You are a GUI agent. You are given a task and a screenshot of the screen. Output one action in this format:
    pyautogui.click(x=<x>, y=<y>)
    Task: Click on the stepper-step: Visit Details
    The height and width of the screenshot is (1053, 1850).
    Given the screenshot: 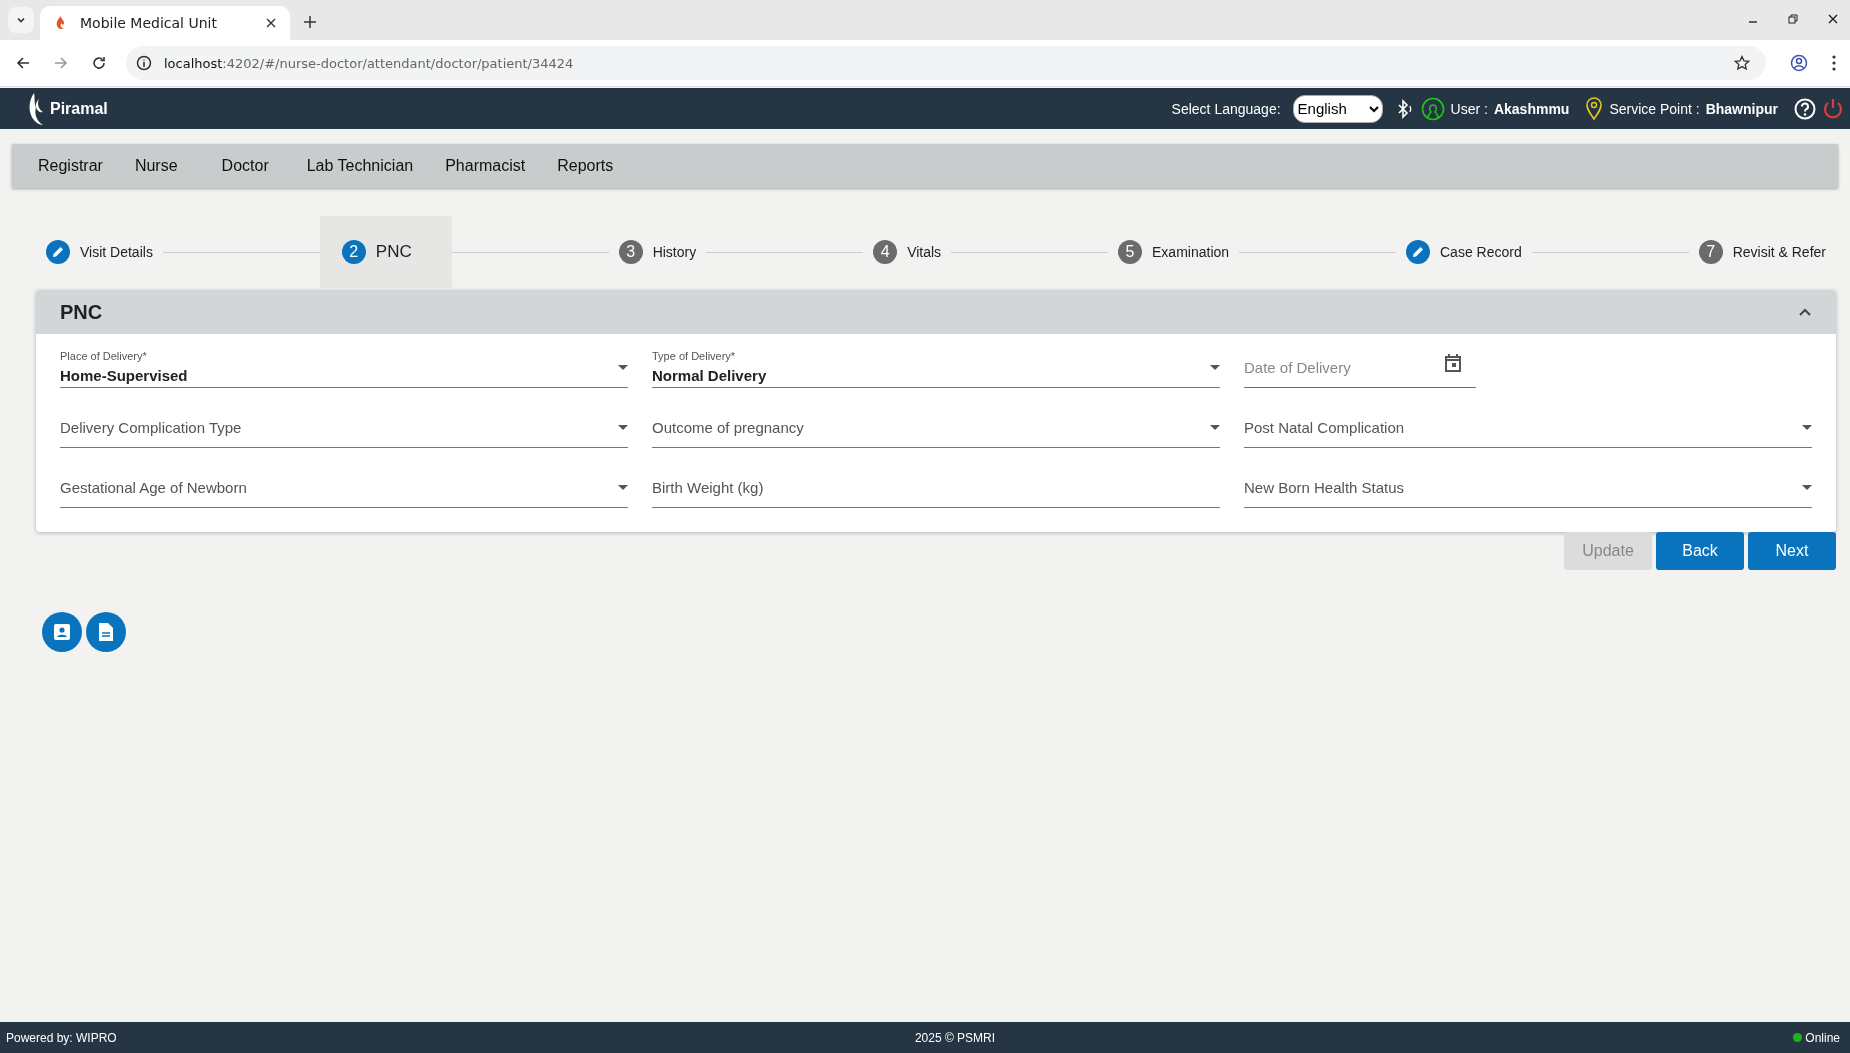 What is the action you would take?
    pyautogui.click(x=99, y=252)
    